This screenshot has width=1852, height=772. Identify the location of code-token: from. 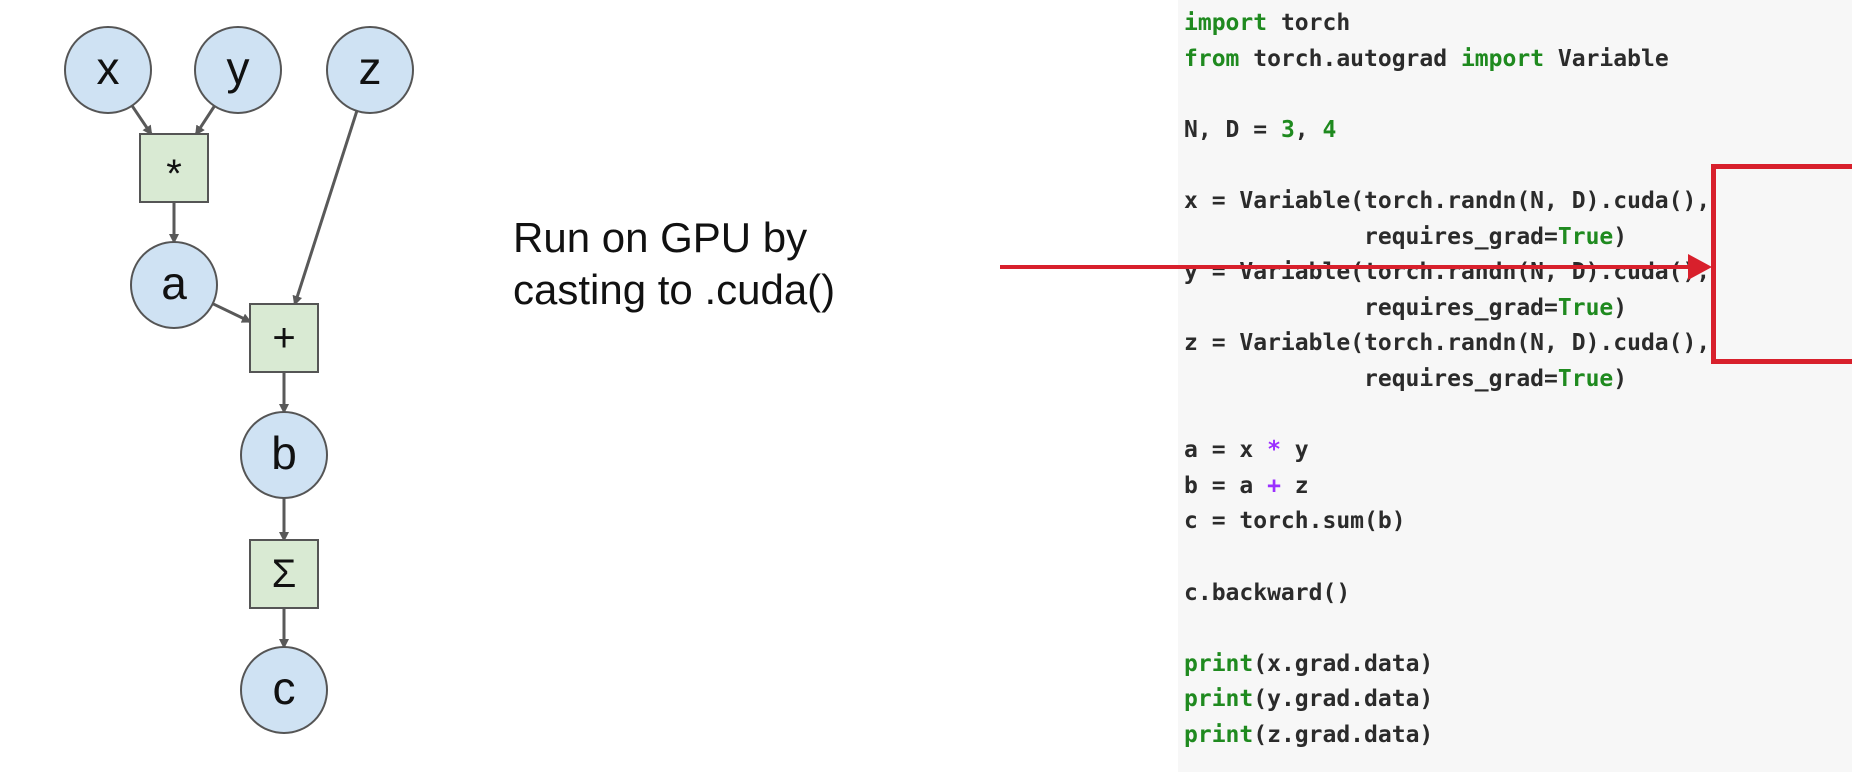
(1212, 58).